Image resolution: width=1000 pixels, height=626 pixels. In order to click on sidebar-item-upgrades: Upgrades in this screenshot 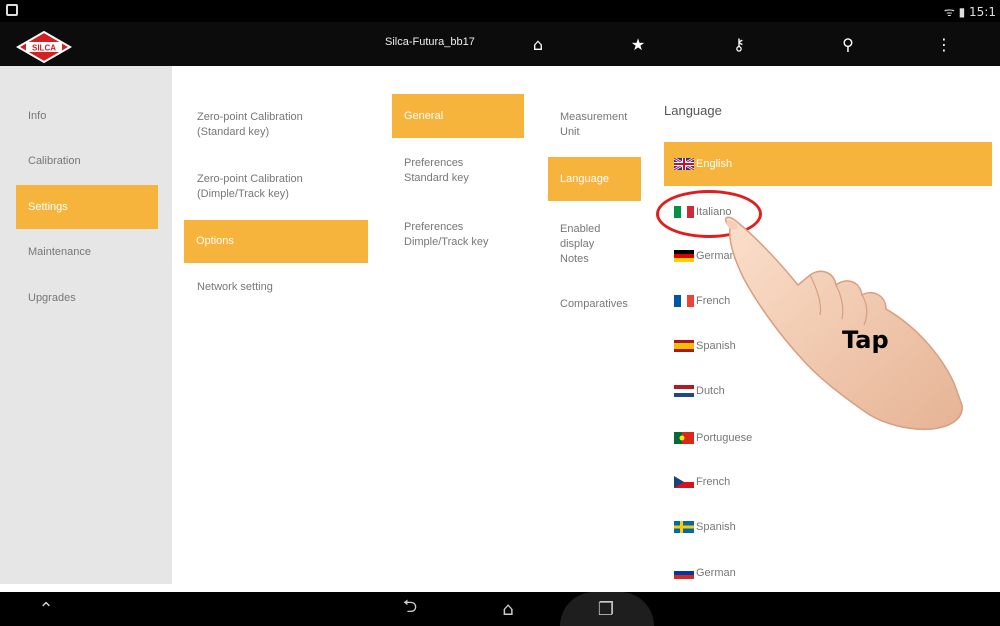, I will do `click(87, 298)`.